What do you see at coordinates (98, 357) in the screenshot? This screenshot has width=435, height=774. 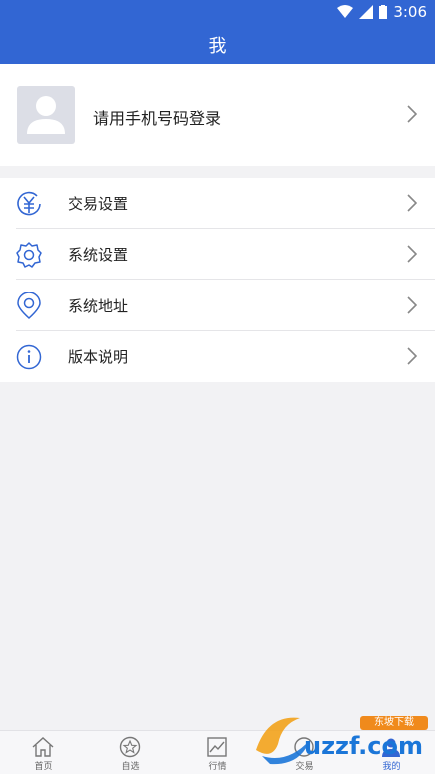 I see `menu-label: 版本说明` at bounding box center [98, 357].